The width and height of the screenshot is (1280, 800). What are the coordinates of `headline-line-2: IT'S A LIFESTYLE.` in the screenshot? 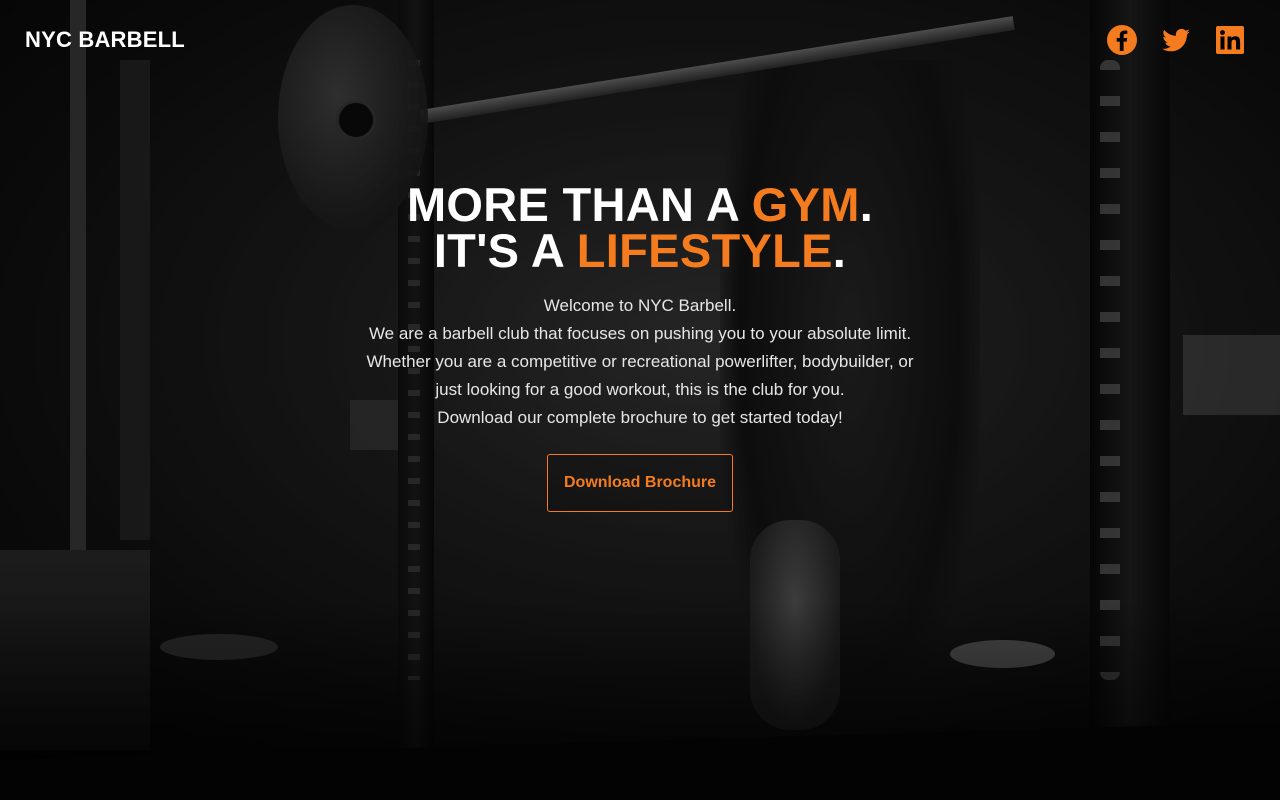 It's located at (640, 250).